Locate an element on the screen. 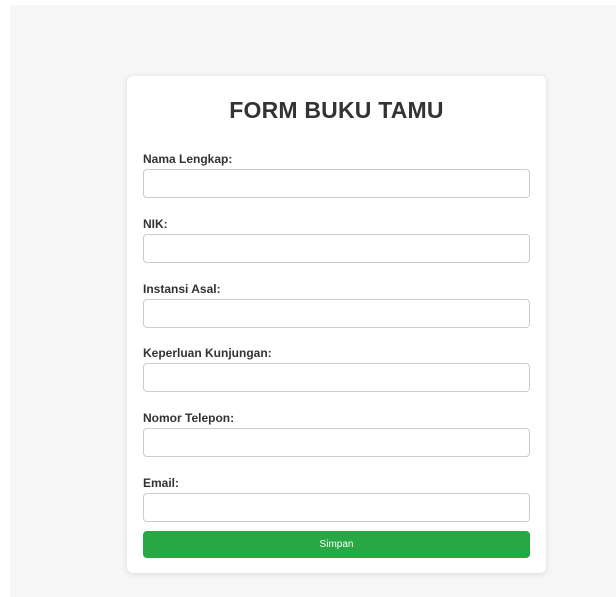 The height and width of the screenshot is (597, 616). nama-lengkap-label: Nama Lengkap: is located at coordinates (188, 159).